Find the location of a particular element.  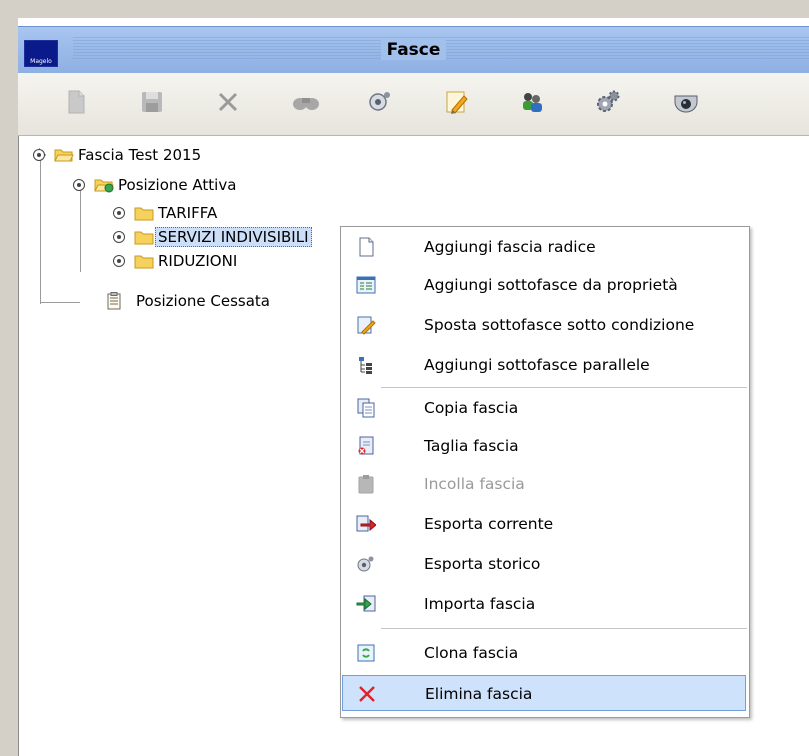

notepad-icon is located at coordinates (114, 301).